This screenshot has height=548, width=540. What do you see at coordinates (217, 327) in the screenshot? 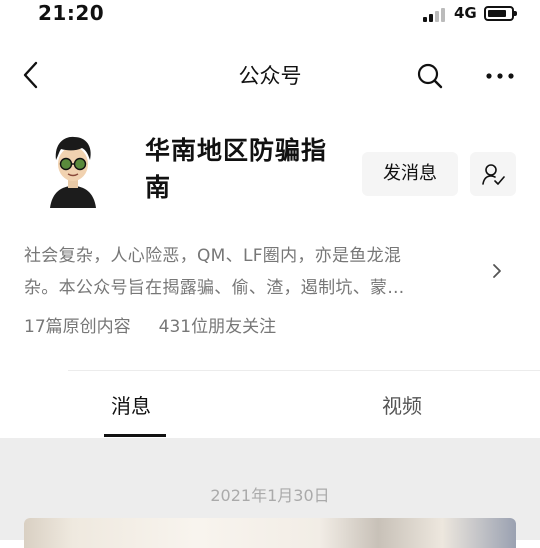
I see `friends-following-count: 431位朋友关注` at bounding box center [217, 327].